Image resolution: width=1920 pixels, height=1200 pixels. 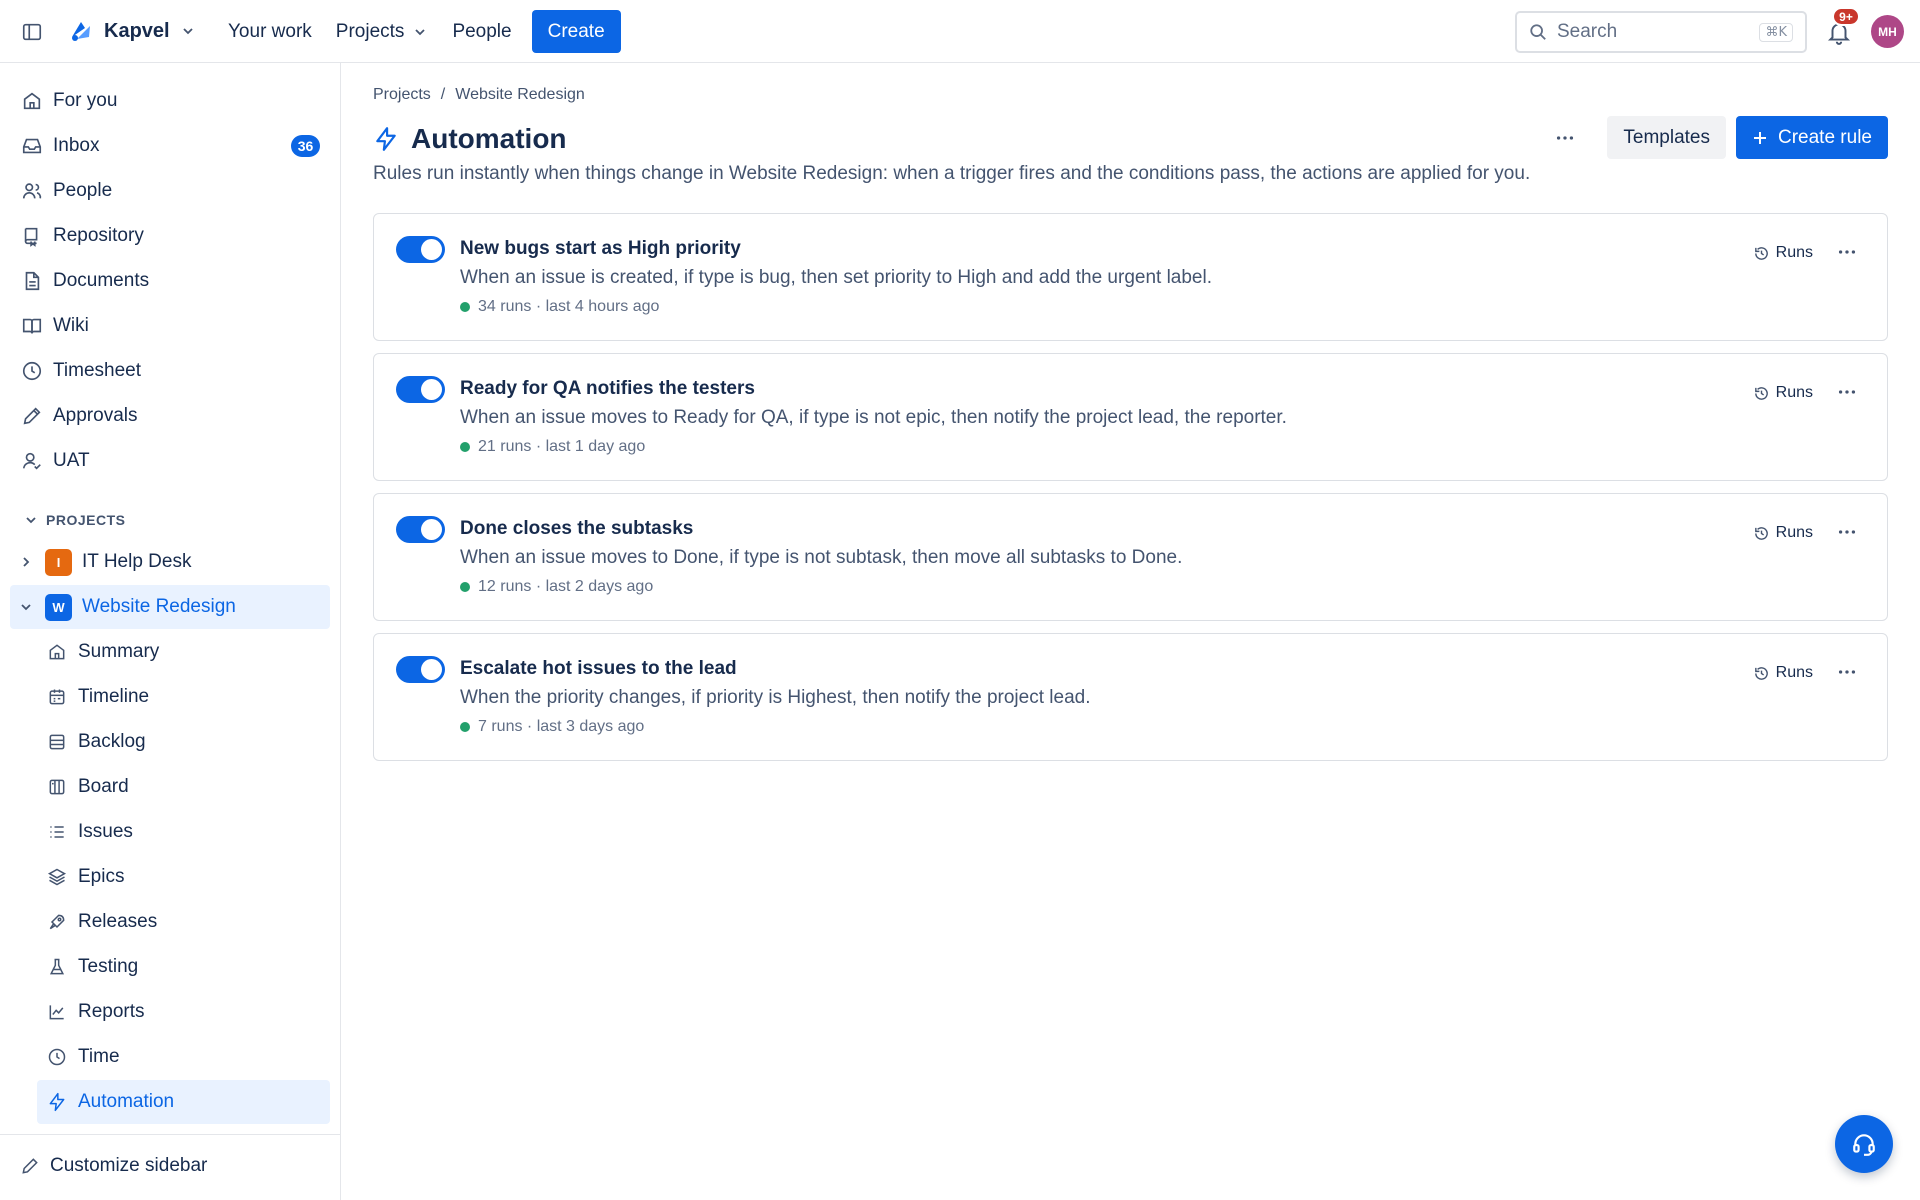 What do you see at coordinates (119, 651) in the screenshot?
I see `sidebar-item-label: Summary` at bounding box center [119, 651].